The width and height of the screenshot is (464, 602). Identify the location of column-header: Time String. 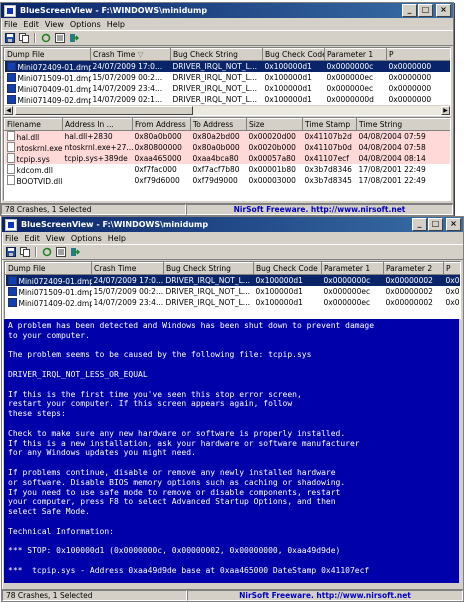
(403, 124).